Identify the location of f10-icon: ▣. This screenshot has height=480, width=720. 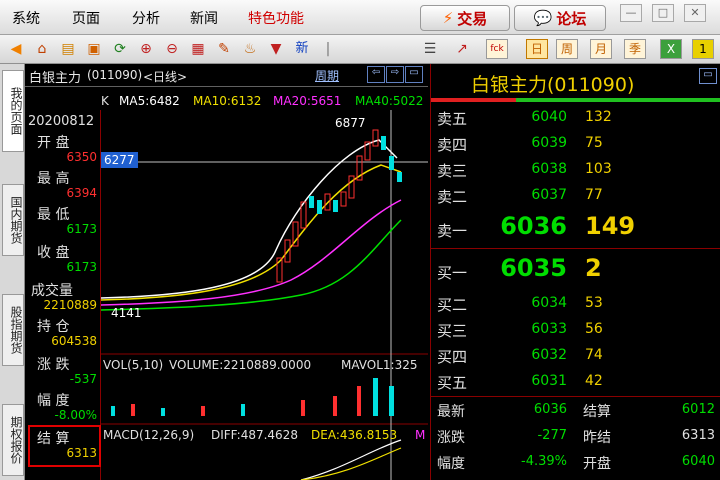
(94, 49).